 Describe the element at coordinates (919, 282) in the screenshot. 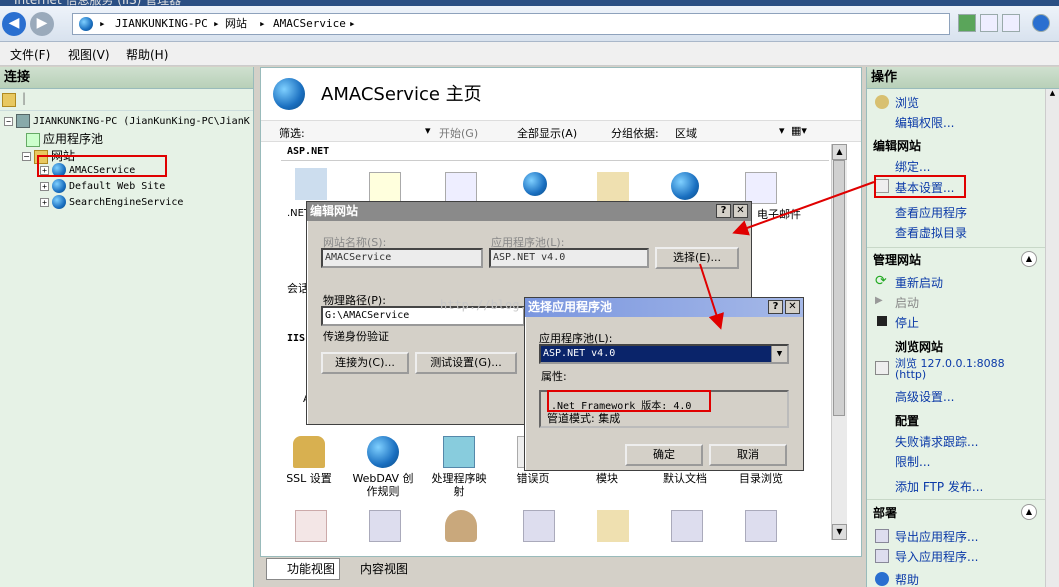

I see `action-restart: 重新启动` at that location.